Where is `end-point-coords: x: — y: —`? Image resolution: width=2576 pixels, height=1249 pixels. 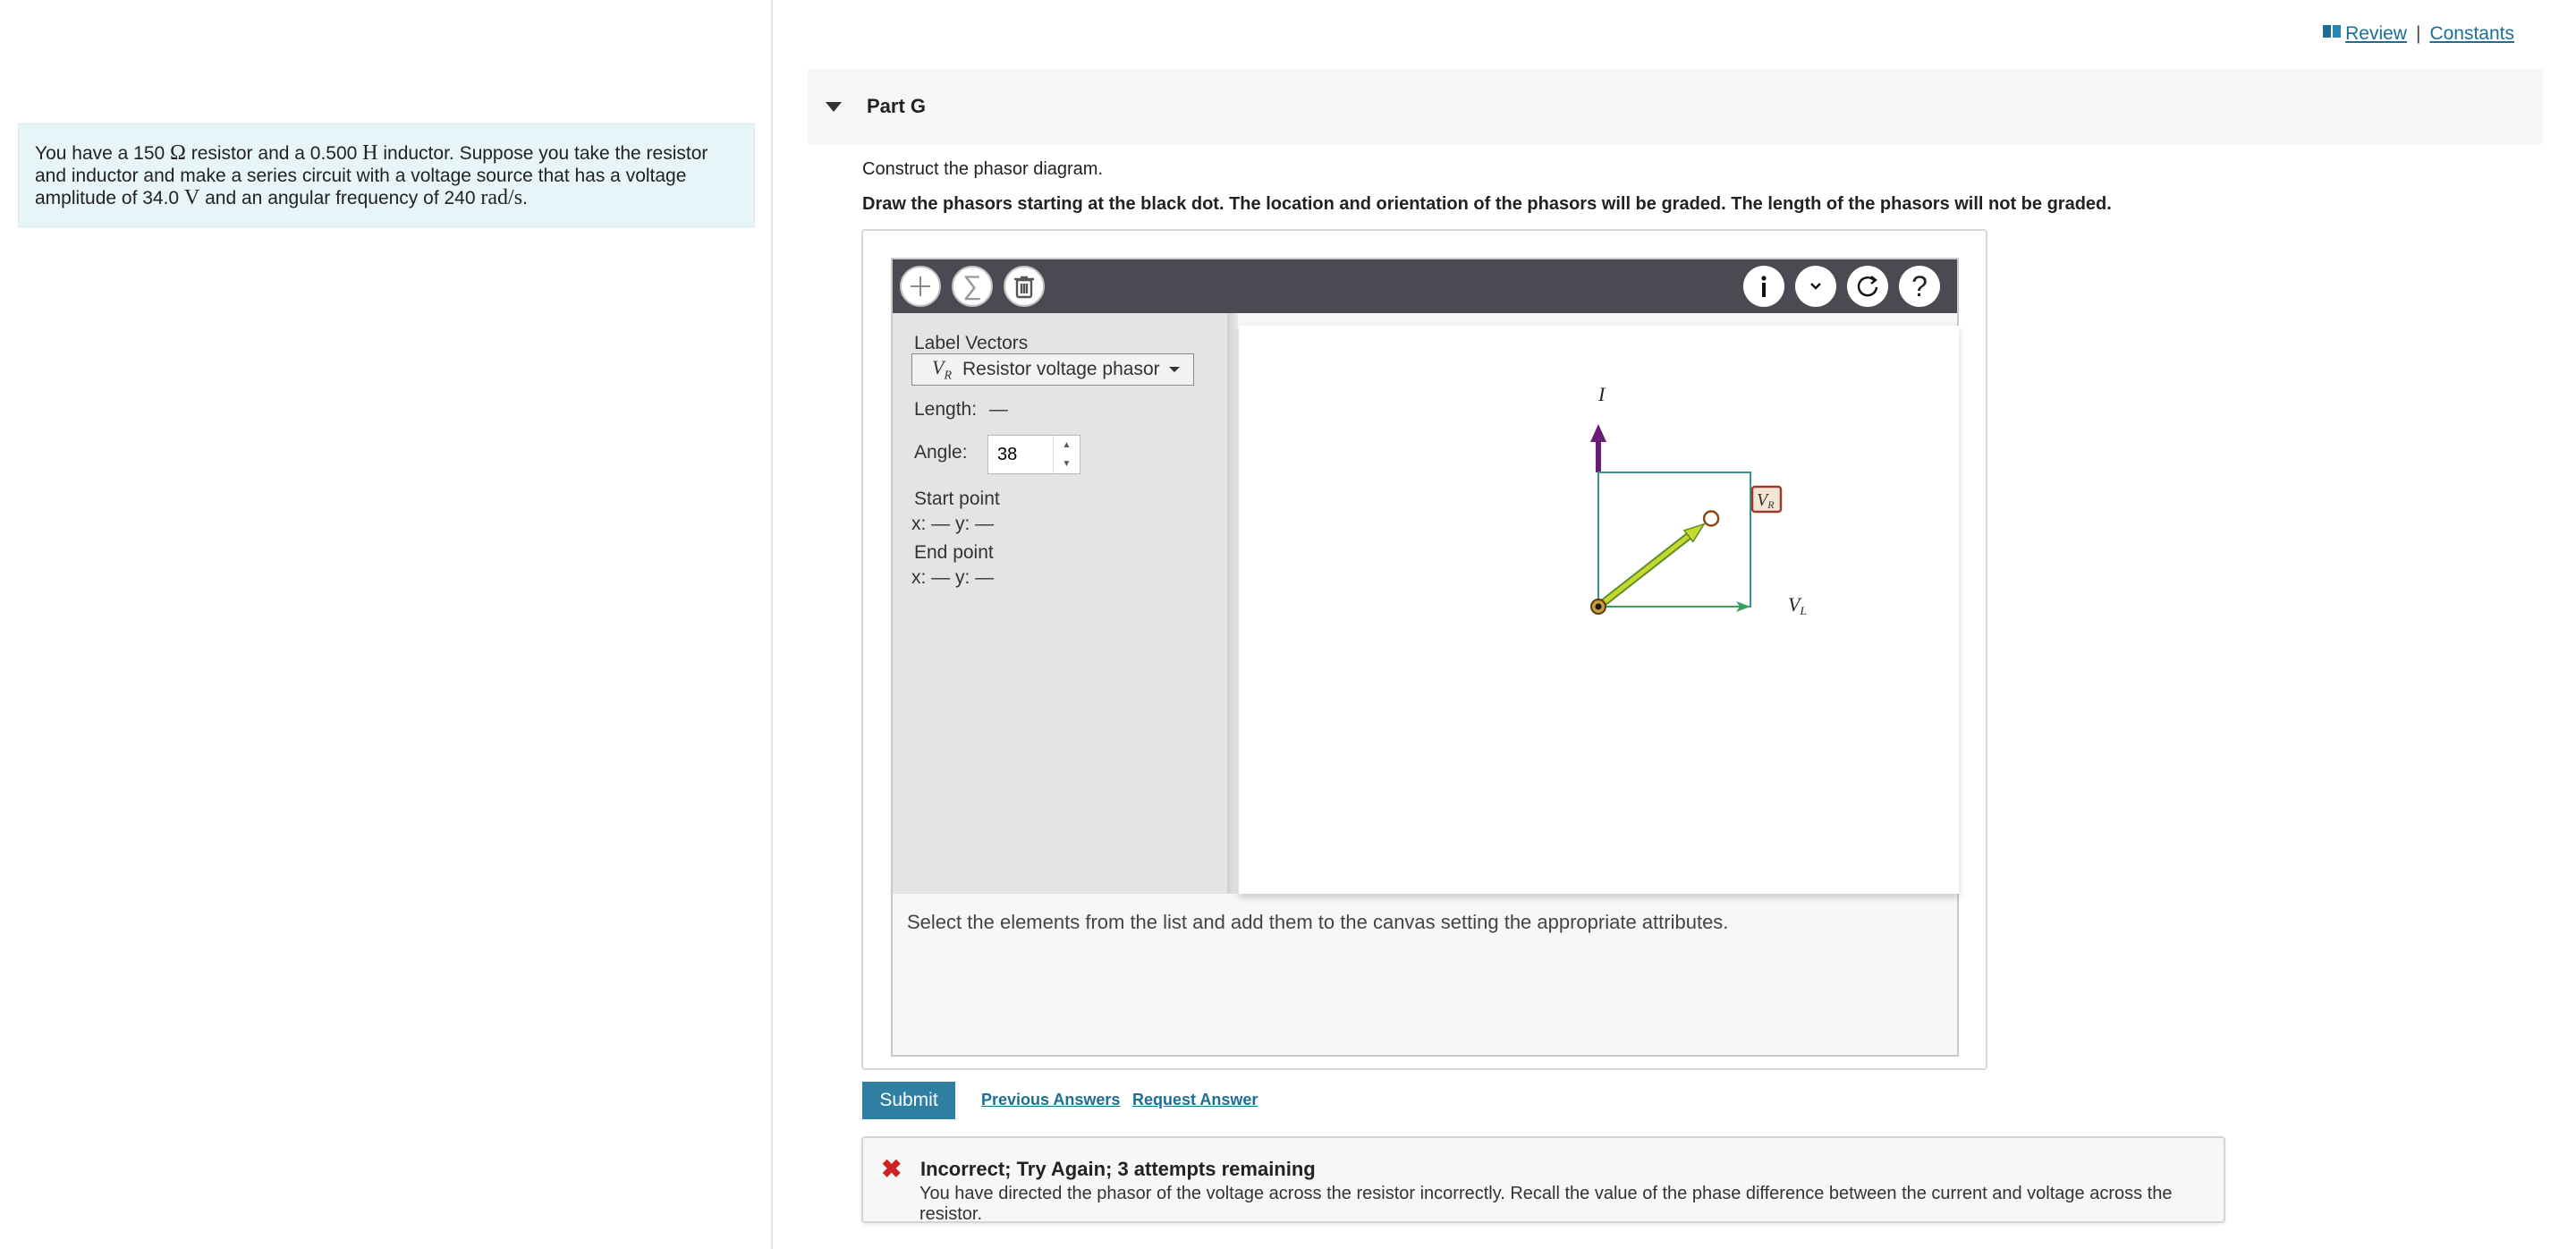
end-point-coords: x: — y: — is located at coordinates (953, 577).